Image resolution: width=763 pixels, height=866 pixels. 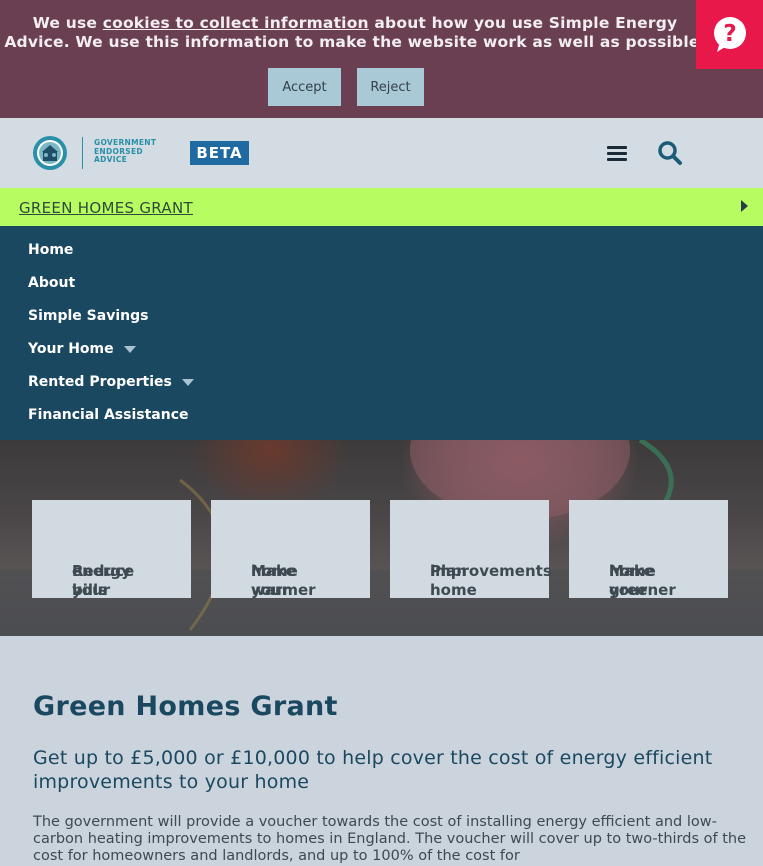 What do you see at coordinates (491, 571) in the screenshot?
I see `tile-label-line: improvements` at bounding box center [491, 571].